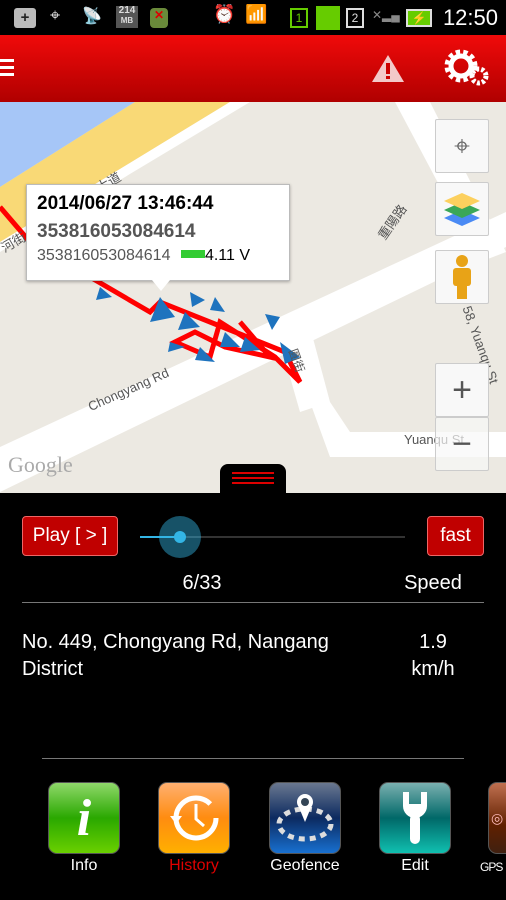  What do you see at coordinates (253, 478) in the screenshot?
I see `drawer-handle` at bounding box center [253, 478].